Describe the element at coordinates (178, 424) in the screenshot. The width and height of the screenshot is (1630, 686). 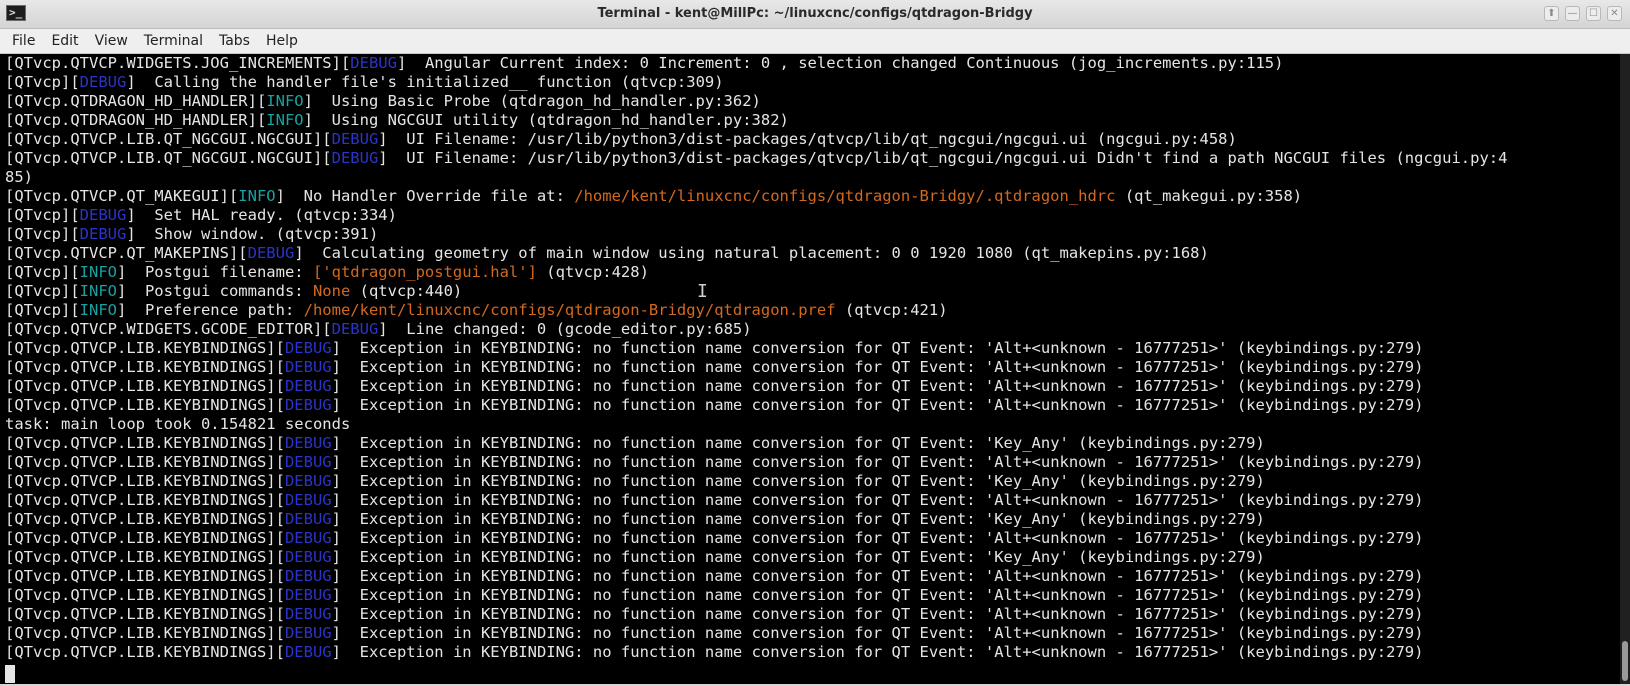
I see `log-text: task: main loop took 0.154821 seconds` at that location.